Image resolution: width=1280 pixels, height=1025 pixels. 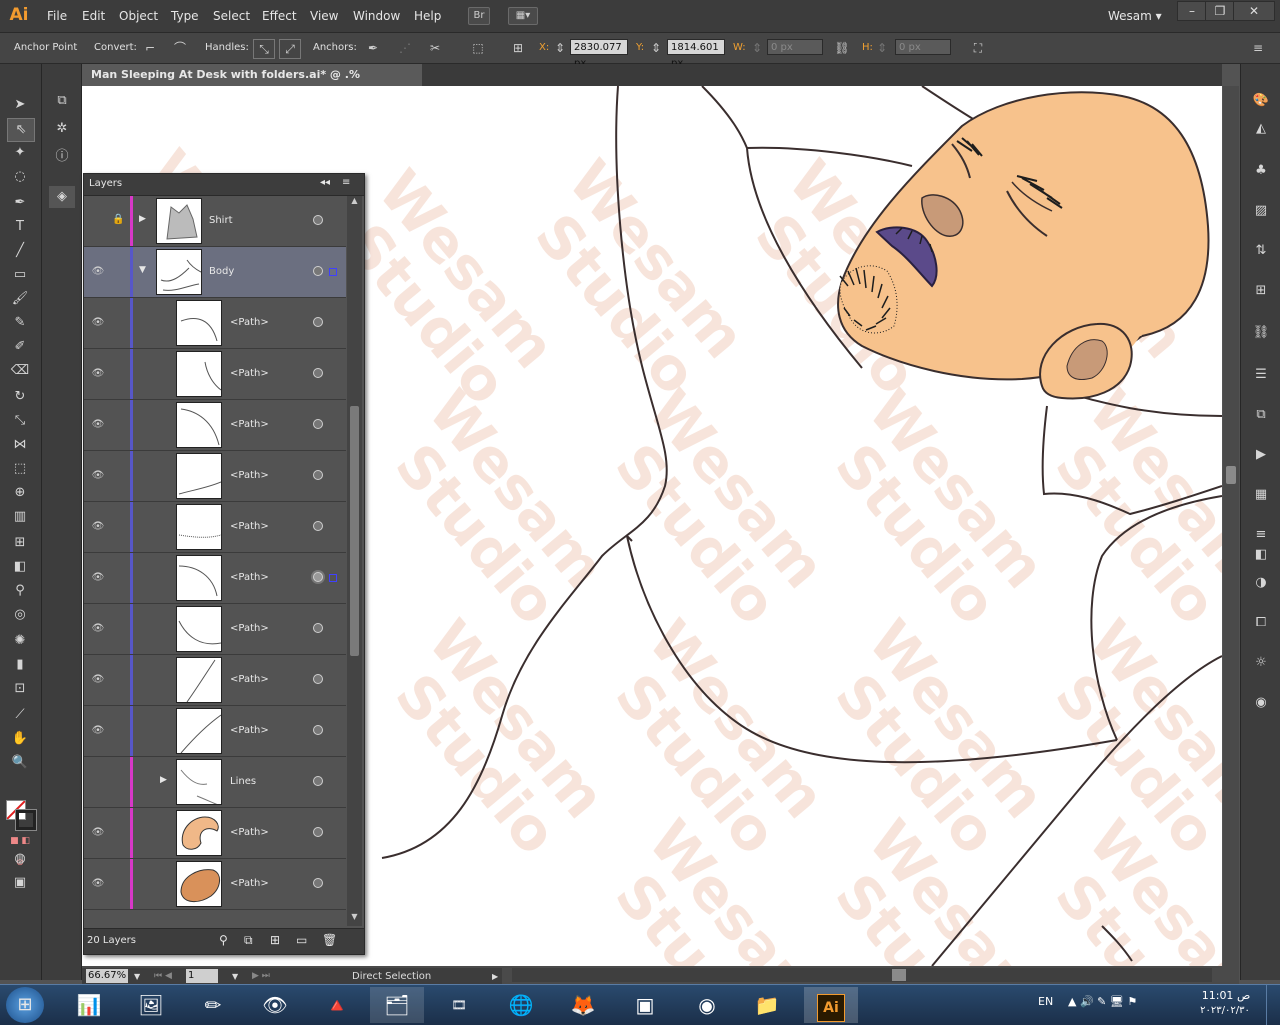 What do you see at coordinates (301, 940) in the screenshot?
I see `new-layer-icon: ▭` at bounding box center [301, 940].